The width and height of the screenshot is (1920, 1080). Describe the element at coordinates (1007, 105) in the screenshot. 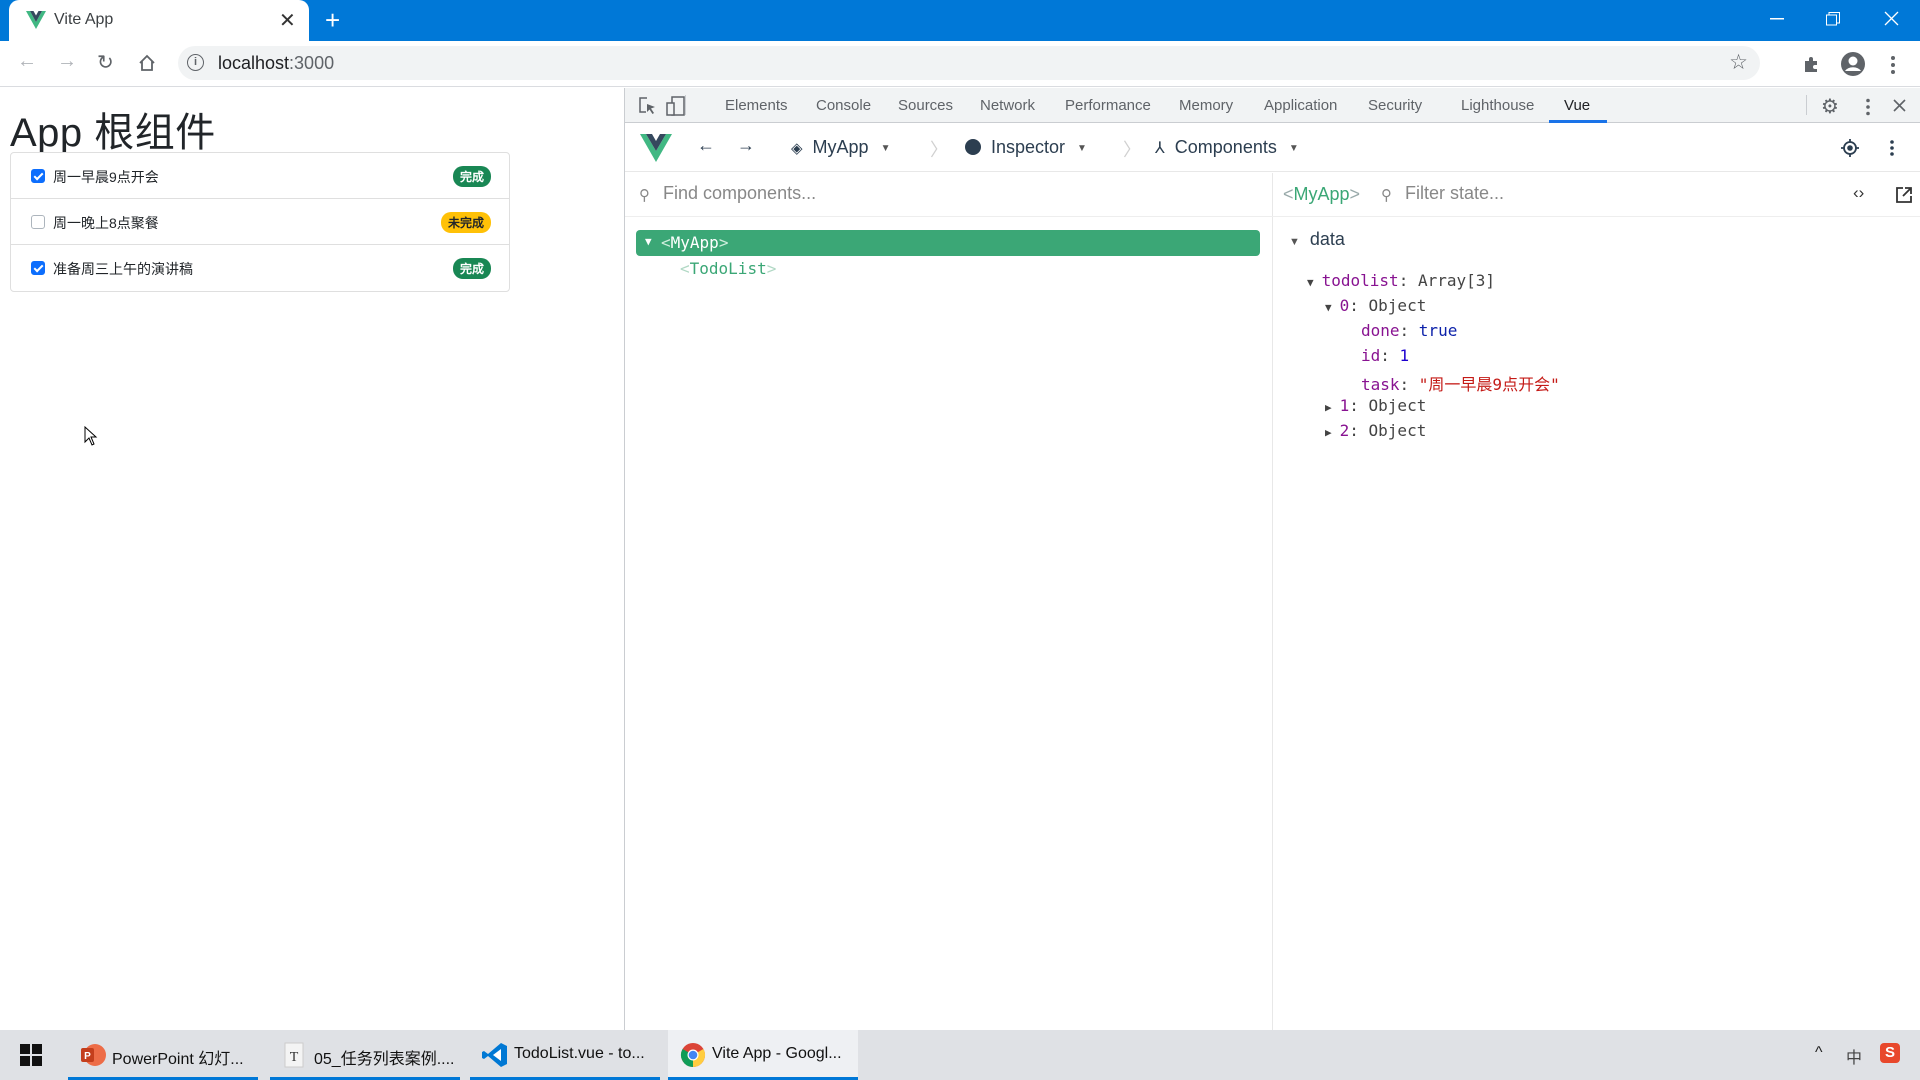

I see `devtools-tab-network: Network` at that location.